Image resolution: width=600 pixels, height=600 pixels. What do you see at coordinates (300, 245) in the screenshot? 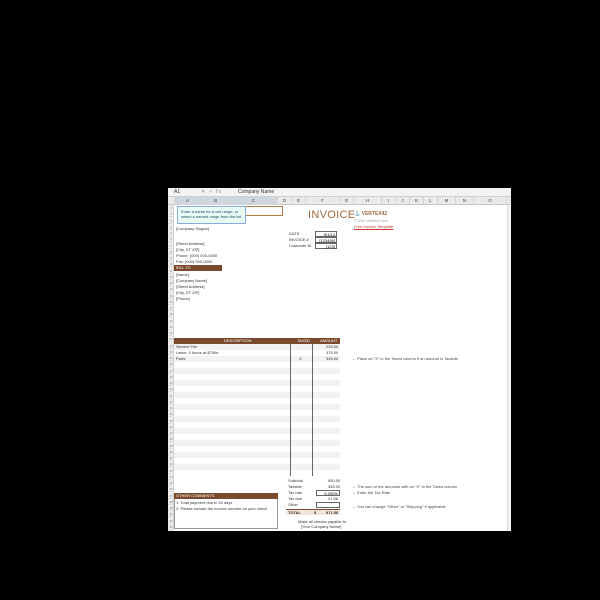
I see `customer-id-label: Customer ID` at bounding box center [300, 245].